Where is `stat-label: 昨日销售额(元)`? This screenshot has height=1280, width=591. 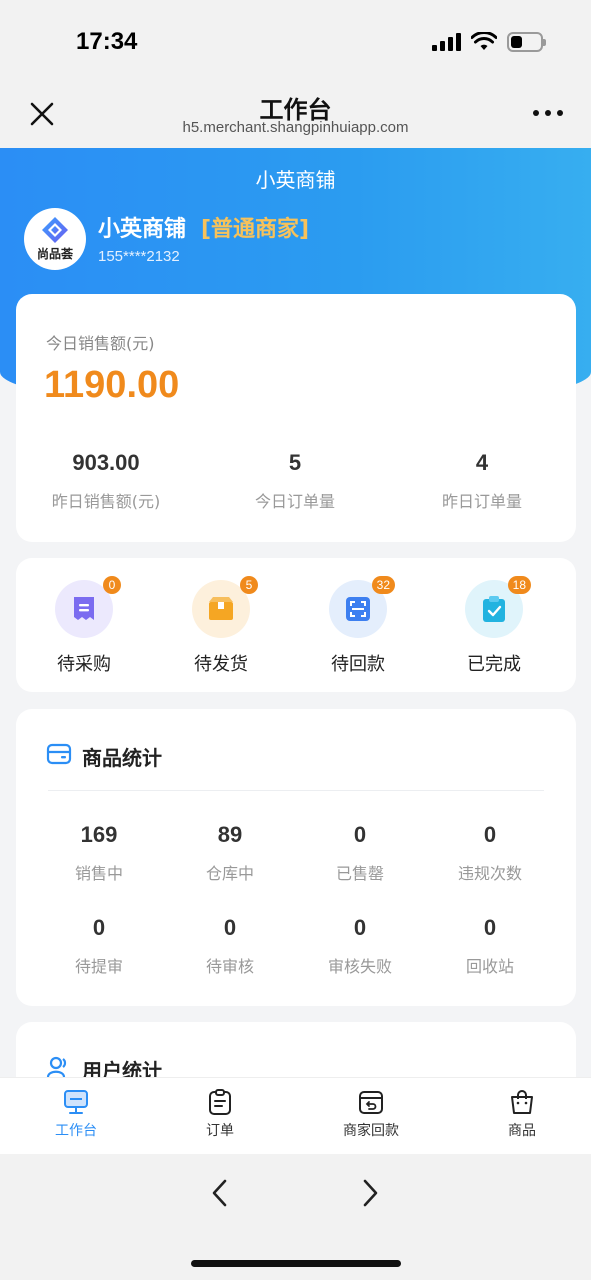
stat-label: 昨日销售额(元) is located at coordinates (106, 501).